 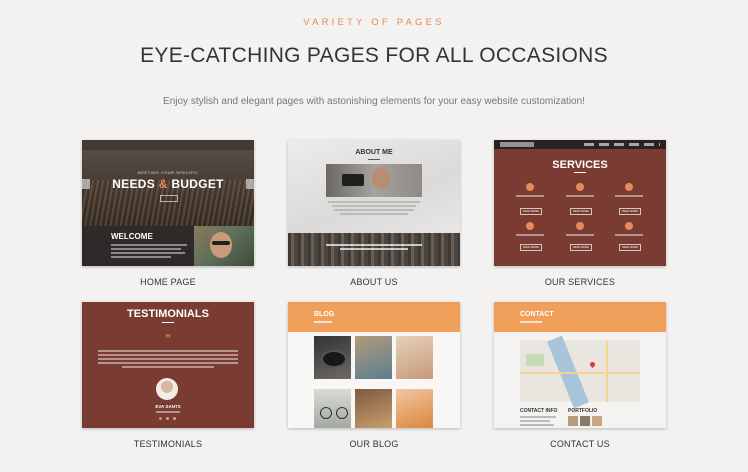 What do you see at coordinates (580, 165) in the screenshot?
I see `services-heading: SERVICES` at bounding box center [580, 165].